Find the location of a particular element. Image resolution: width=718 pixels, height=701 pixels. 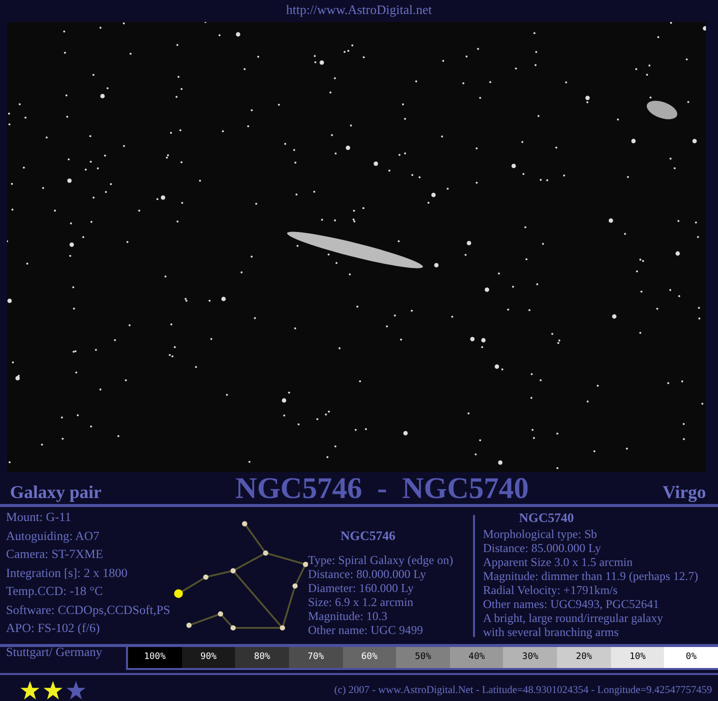

galaxy-detail: Type: Spiral Galaxy (edge on) is located at coordinates (381, 560).